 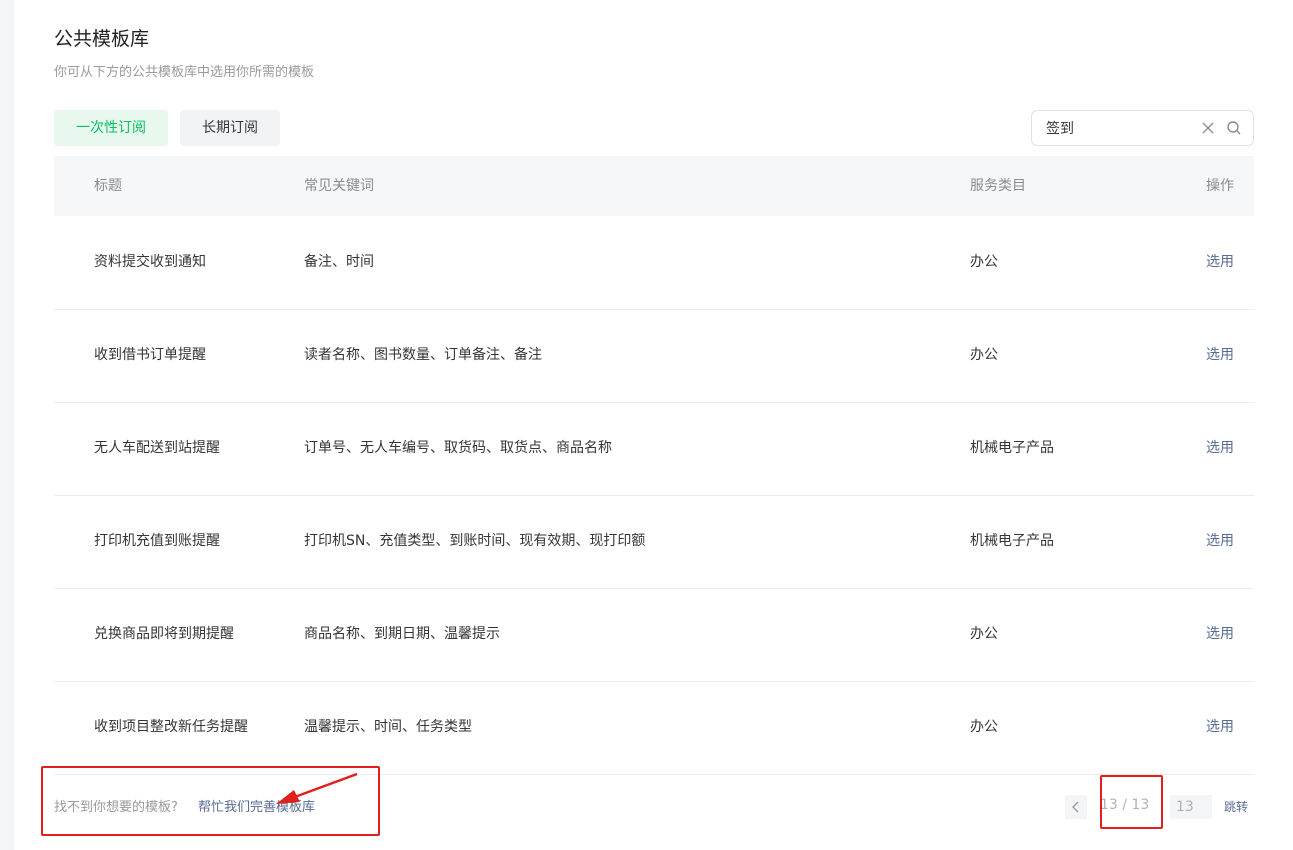 What do you see at coordinates (654, 635) in the screenshot?
I see `table-row: 兑换商品即将到期提醒 商品名称、到期日期、温馨提示 办公 选用` at bounding box center [654, 635].